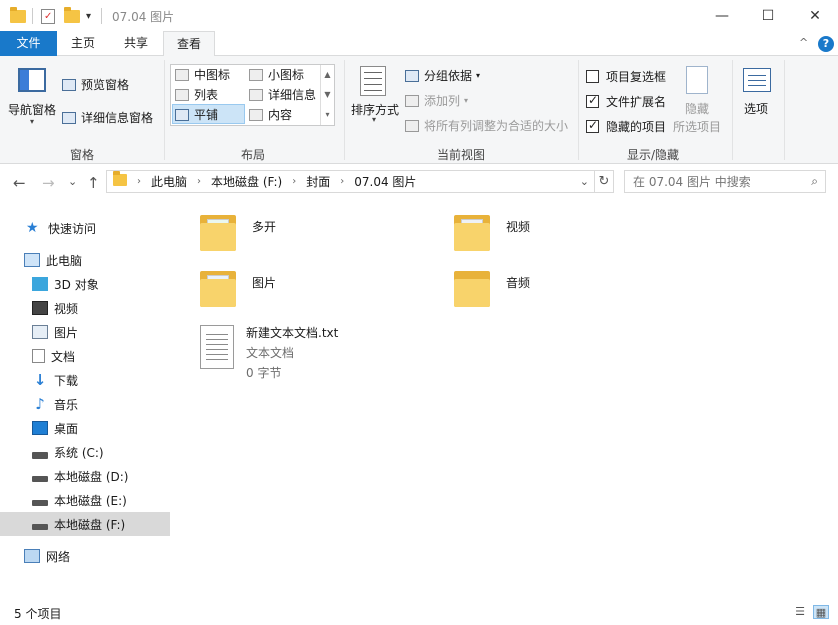 The width and height of the screenshot is (838, 625). Describe the element at coordinates (518, 283) in the screenshot. I see `item-name: 音频` at that location.